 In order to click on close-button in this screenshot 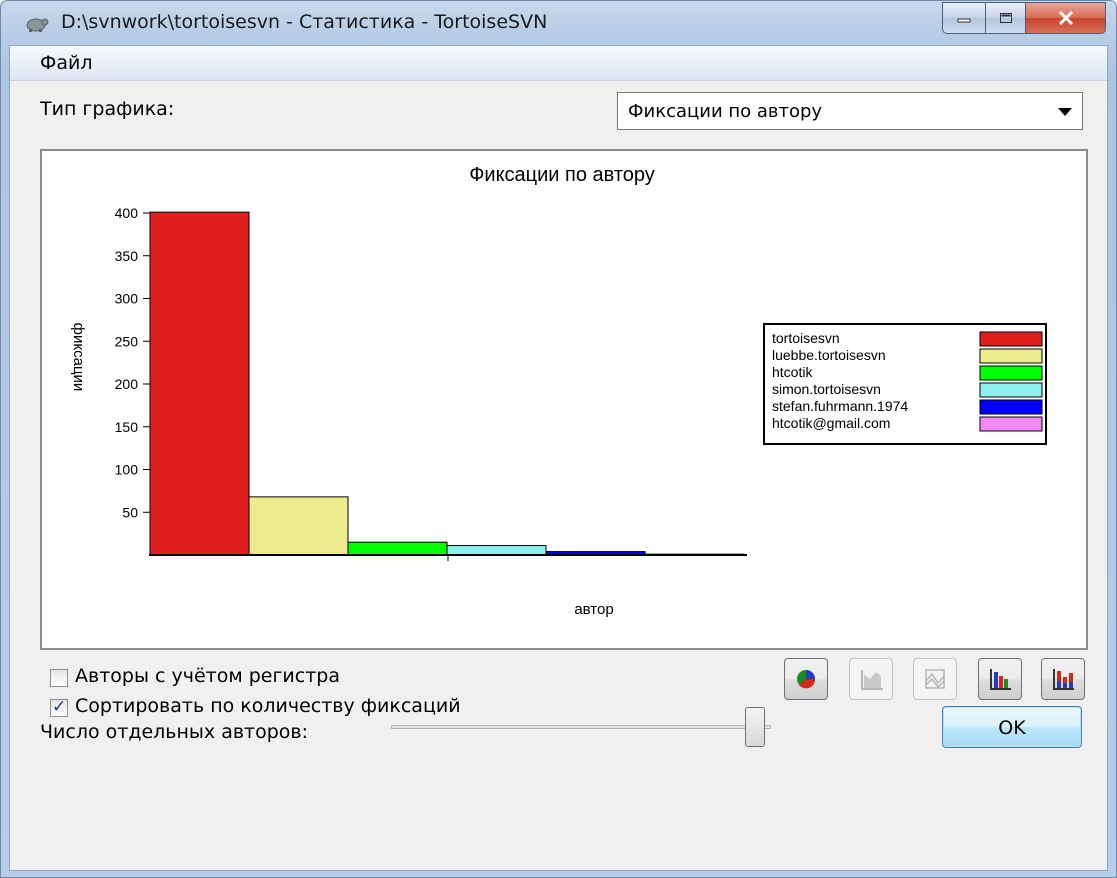, I will do `click(1066, 18)`.